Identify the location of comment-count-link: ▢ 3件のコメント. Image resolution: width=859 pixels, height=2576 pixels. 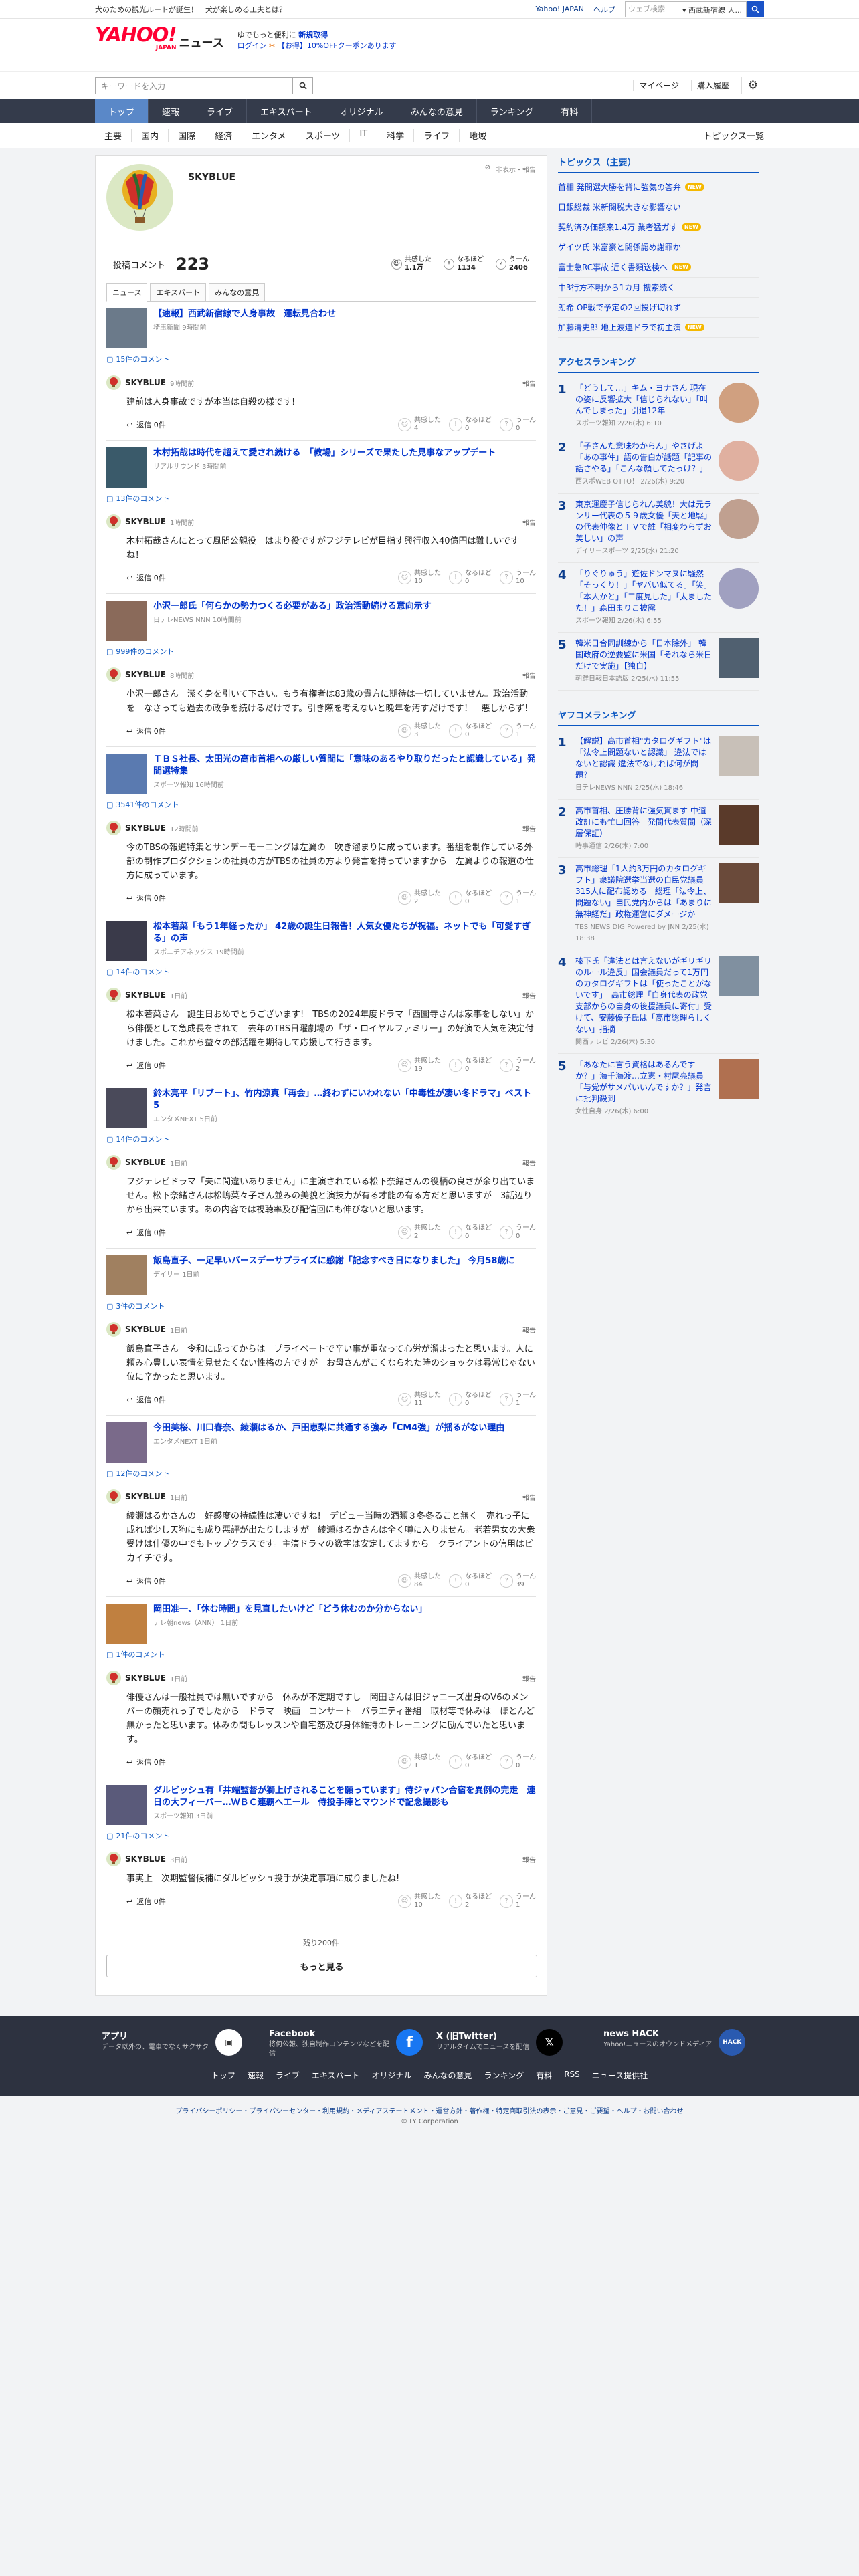
(321, 1306).